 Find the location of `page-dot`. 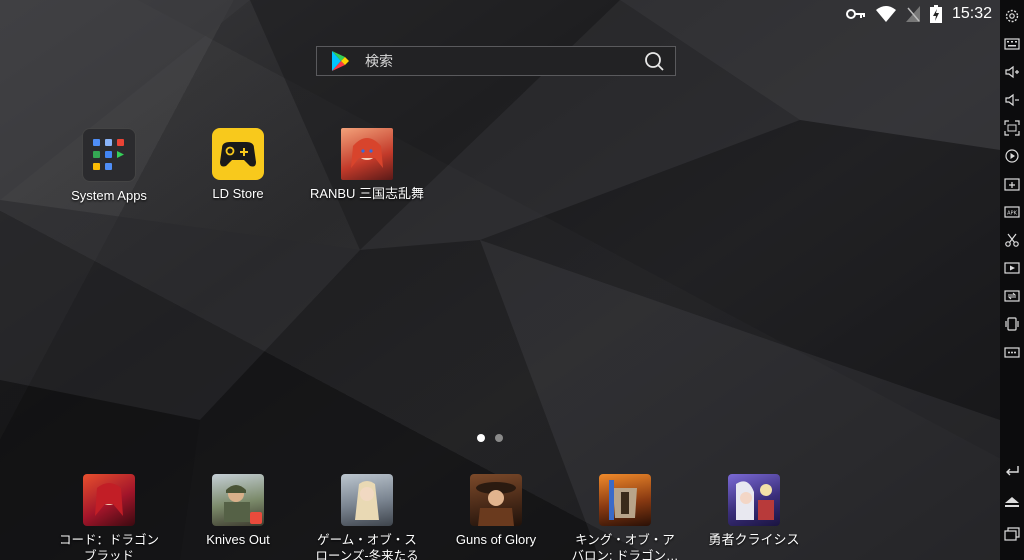

page-dot is located at coordinates (499, 438).